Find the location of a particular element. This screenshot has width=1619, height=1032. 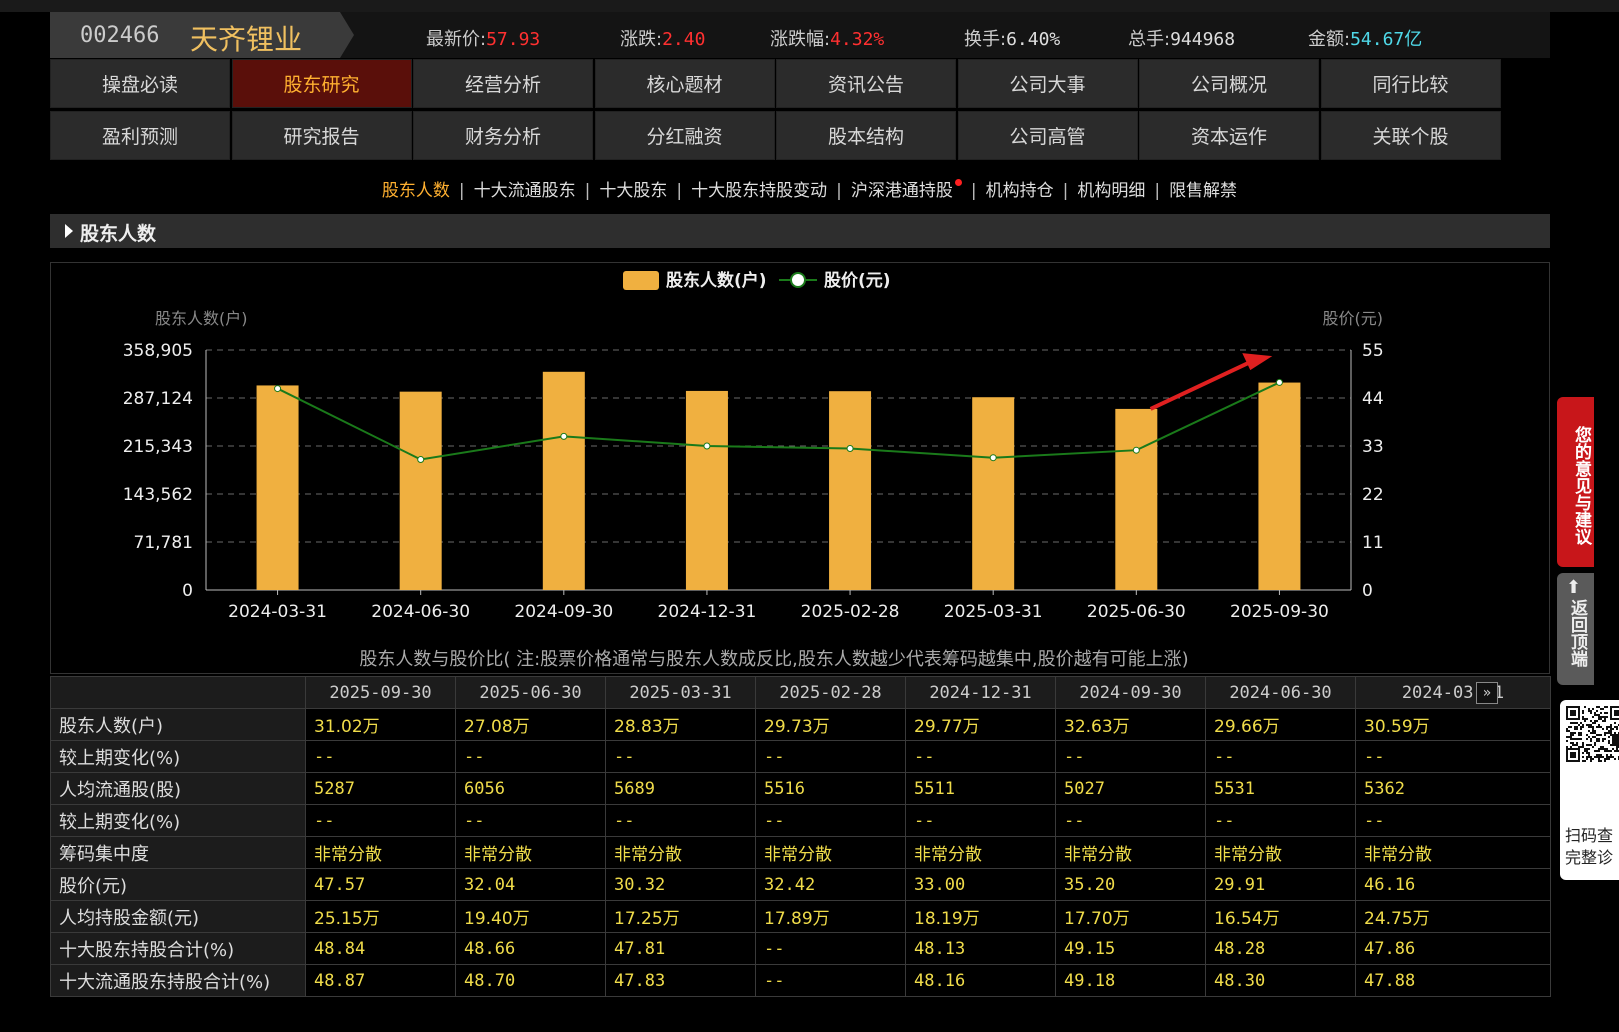

nav-tab: 关联个股 is located at coordinates (1410, 135).